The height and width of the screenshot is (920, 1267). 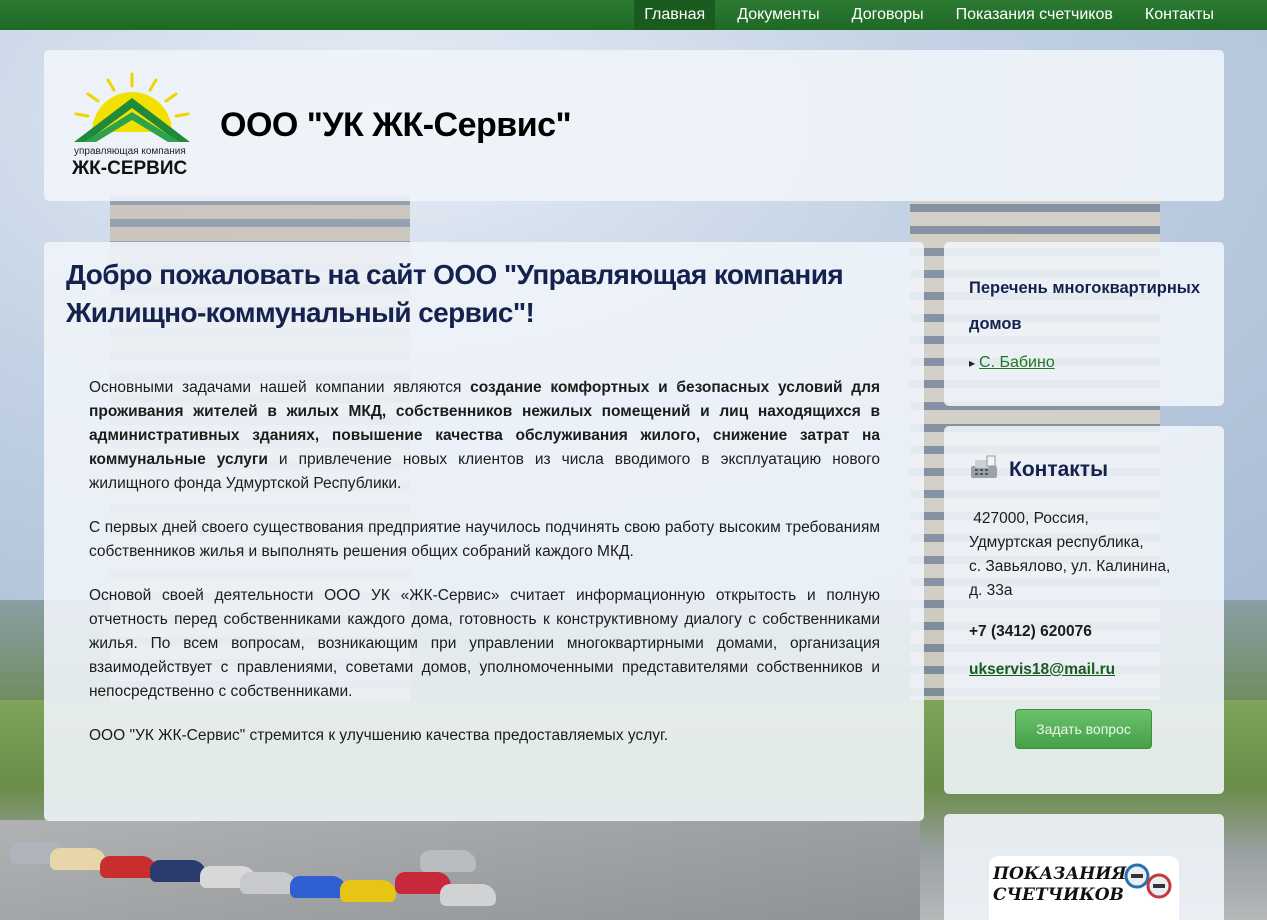 What do you see at coordinates (1084, 888) in the screenshot?
I see `meter-readings-banner: ПОКАЗАНИЯ СЧЕТЧИКОВ` at bounding box center [1084, 888].